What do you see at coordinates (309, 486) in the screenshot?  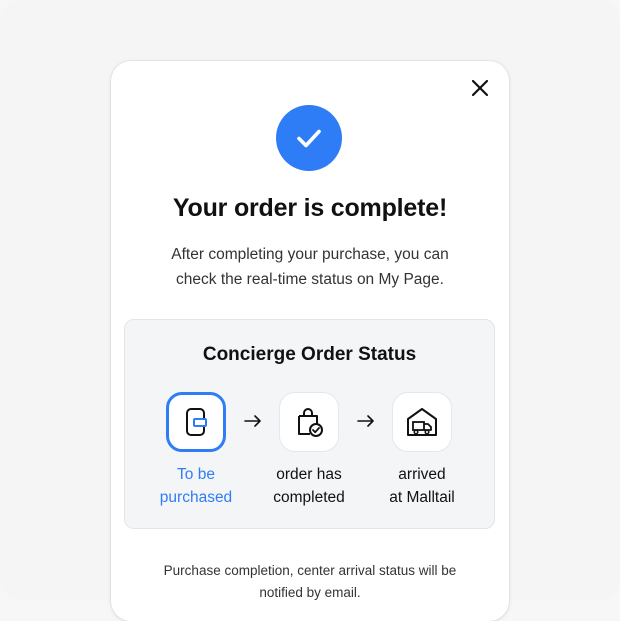 I see `step-label-order-completed: order has completed` at bounding box center [309, 486].